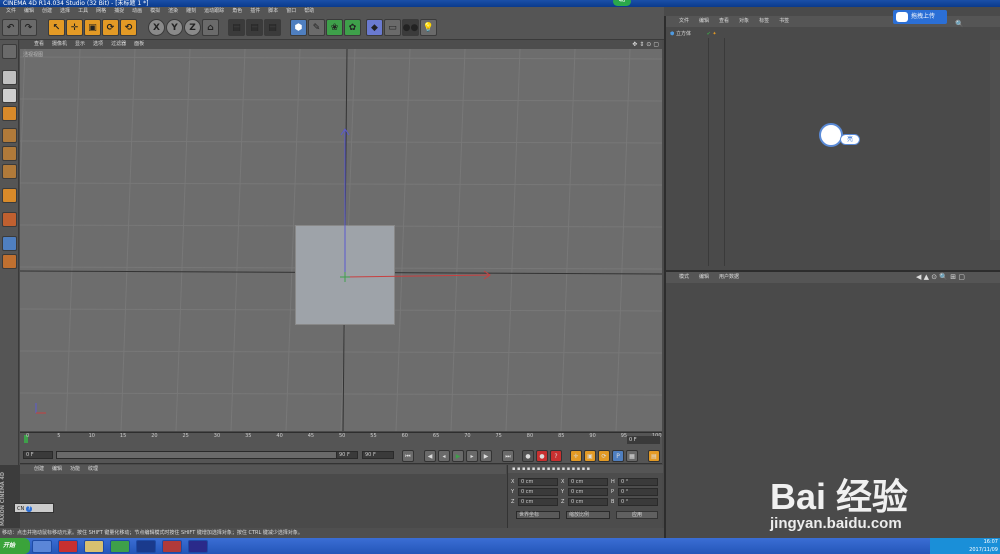 The height and width of the screenshot is (554, 1000). Describe the element at coordinates (940, 277) in the screenshot. I see `attr-nav-icons: ◀ ▲ ⊙ 🔍 ⊞ ▢` at that location.